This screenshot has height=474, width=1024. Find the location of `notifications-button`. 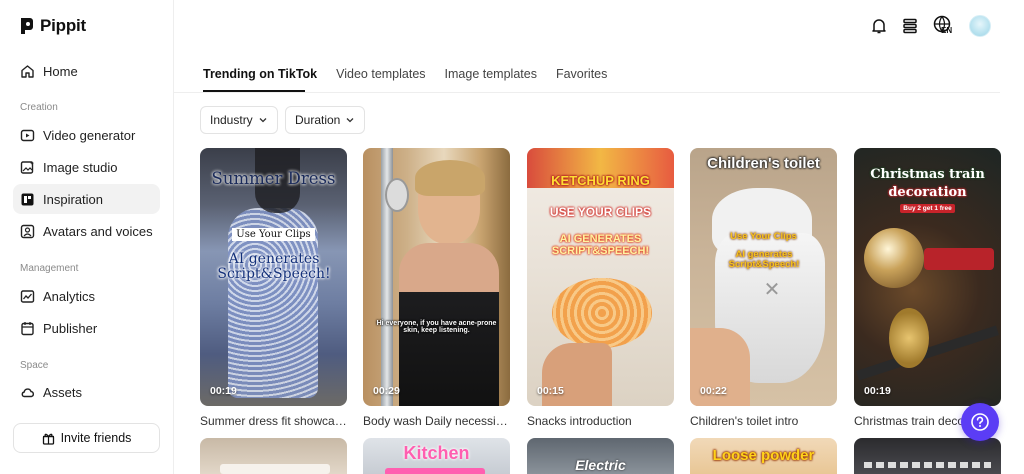

notifications-button is located at coordinates (879, 26).